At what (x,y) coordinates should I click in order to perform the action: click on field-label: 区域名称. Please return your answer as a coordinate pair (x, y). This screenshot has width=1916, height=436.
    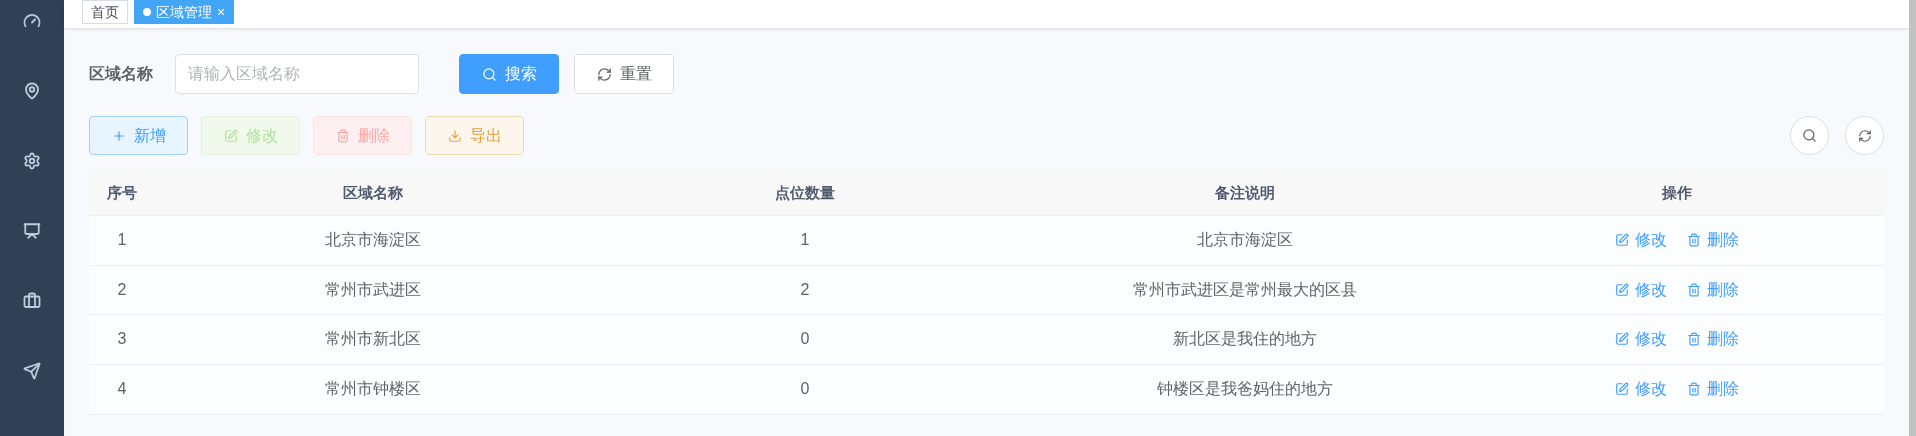
    Looking at the image, I should click on (121, 74).